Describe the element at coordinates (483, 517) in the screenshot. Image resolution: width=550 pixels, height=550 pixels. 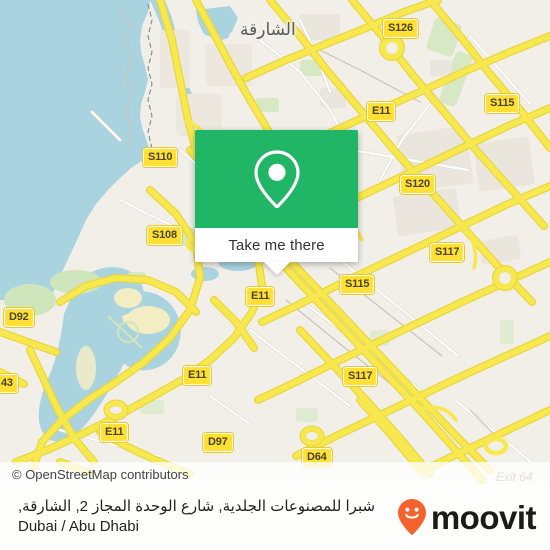
I see `moovit-wordmark: moovit` at that location.